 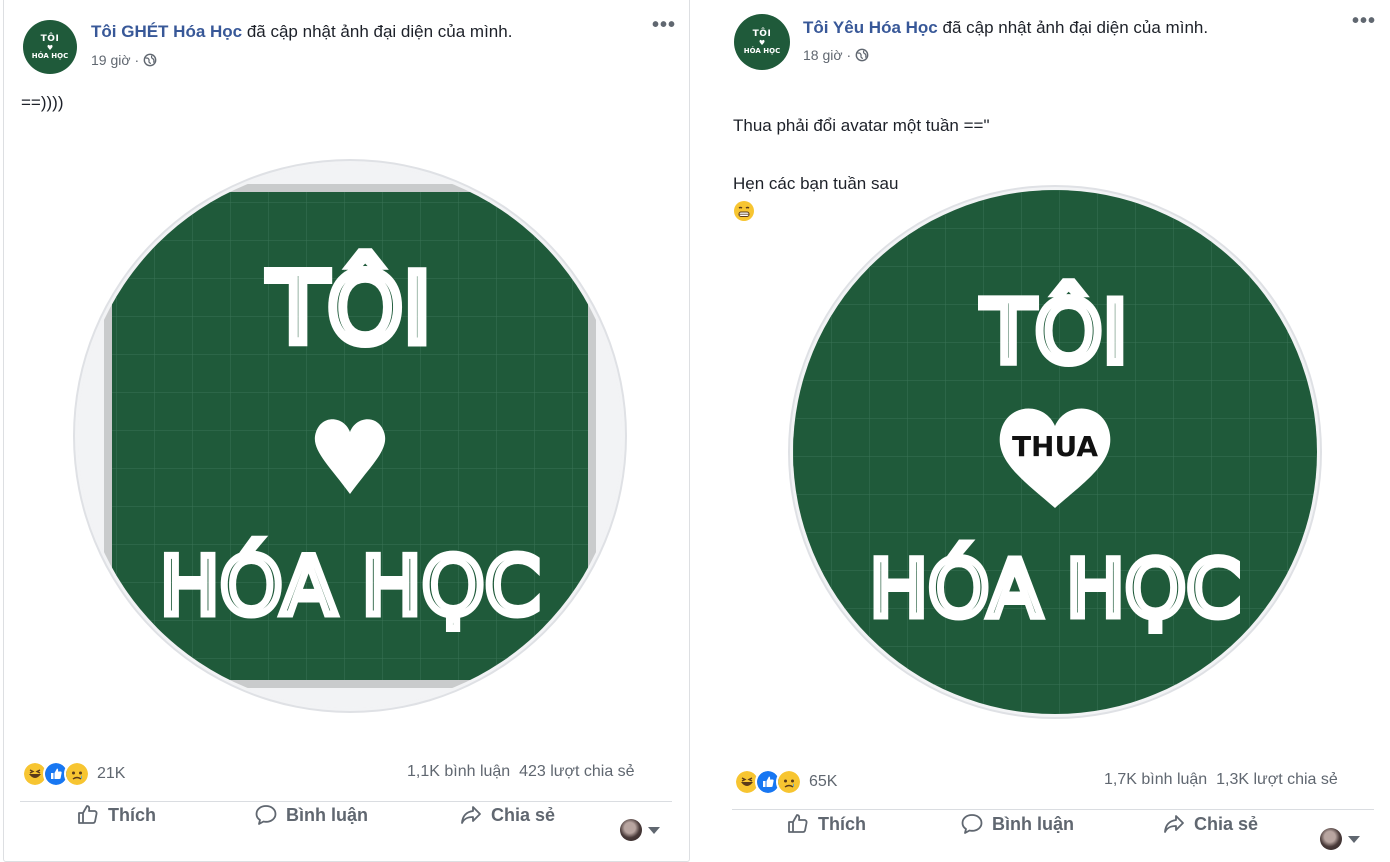 I want to click on heart-text: THUA, so click(x=1055, y=446).